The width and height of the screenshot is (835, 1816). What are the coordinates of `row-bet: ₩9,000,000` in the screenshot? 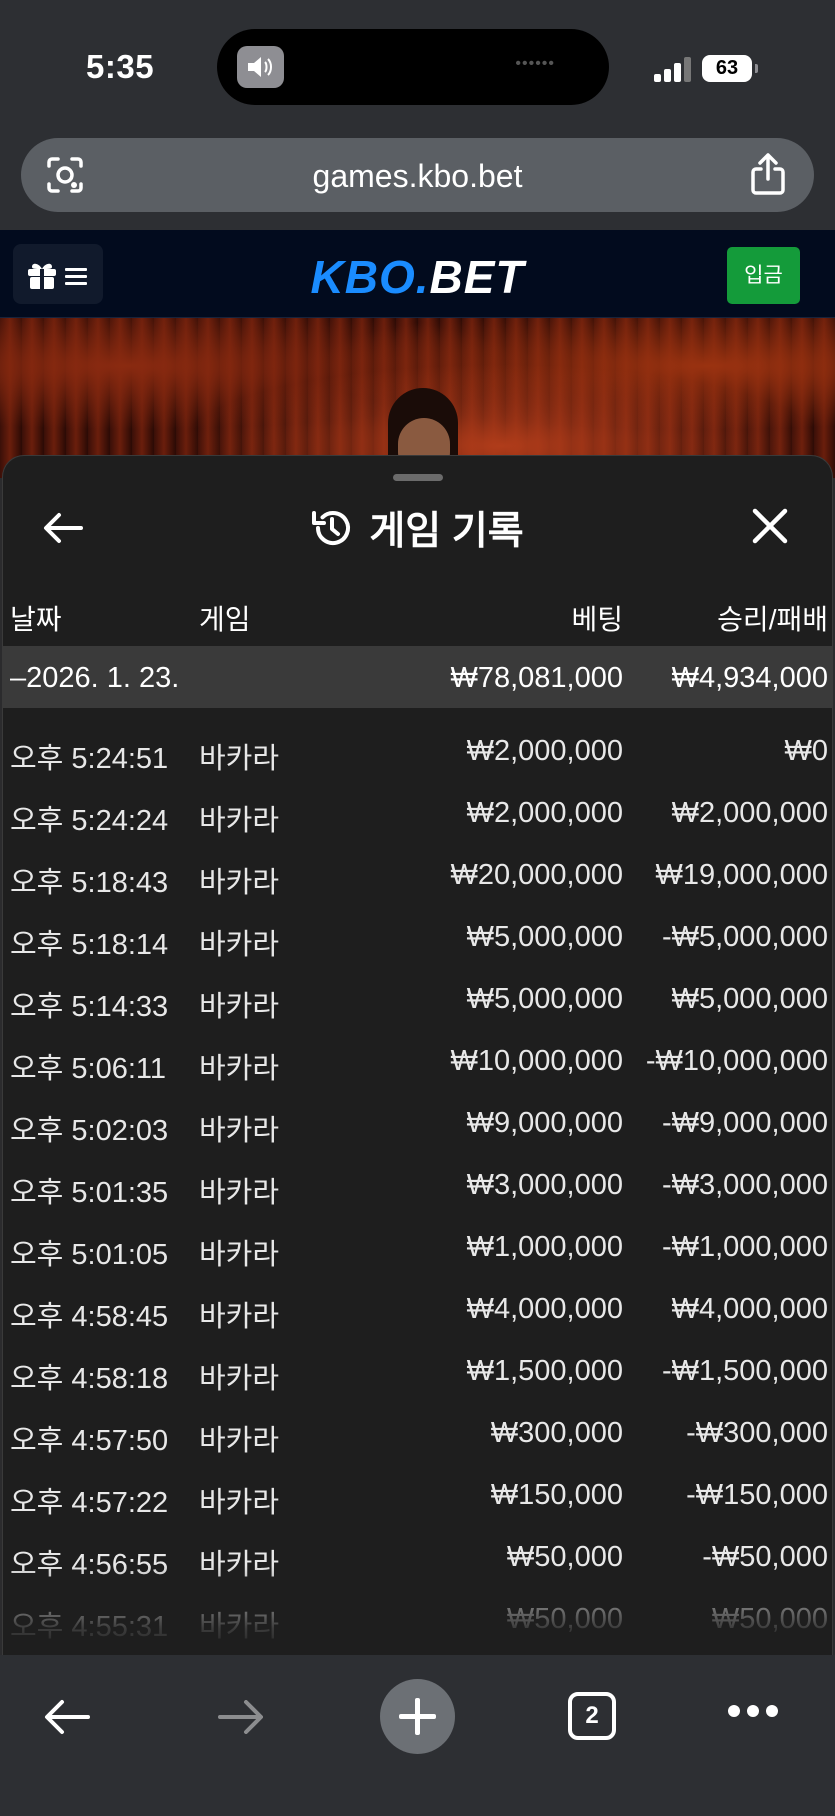 It's located at (544, 1123).